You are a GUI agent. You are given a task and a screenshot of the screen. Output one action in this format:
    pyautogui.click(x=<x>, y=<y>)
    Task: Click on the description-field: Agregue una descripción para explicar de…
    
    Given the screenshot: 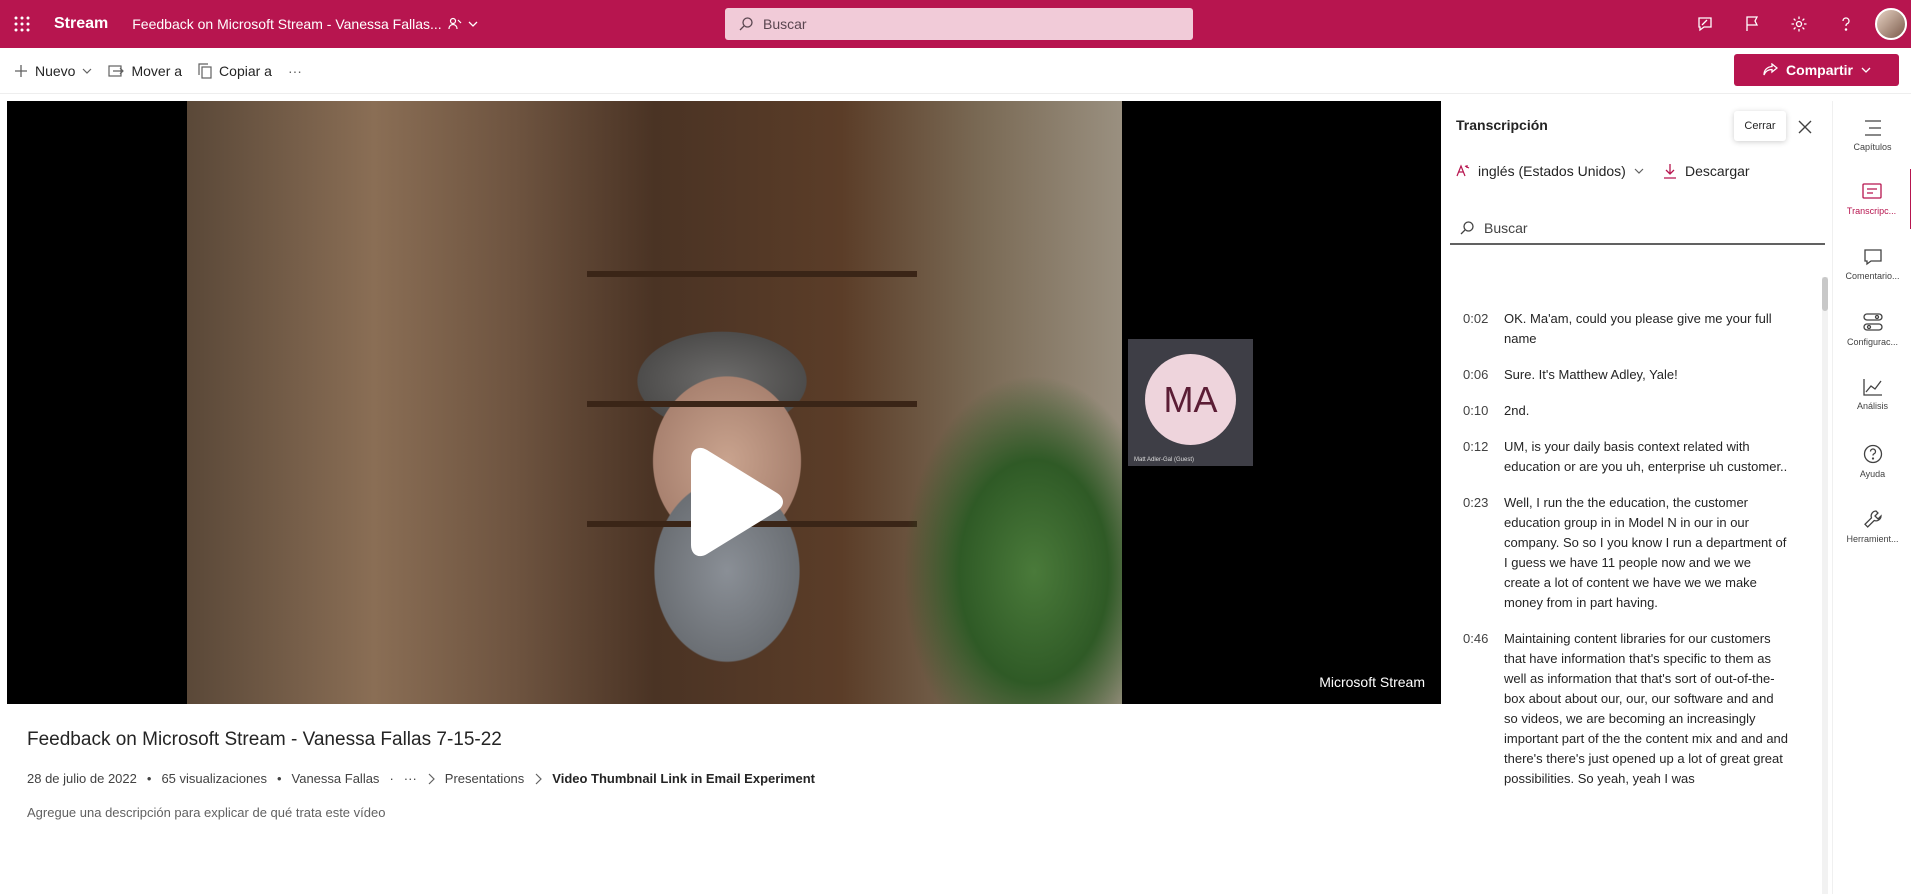 What is the action you would take?
    pyautogui.click(x=206, y=812)
    